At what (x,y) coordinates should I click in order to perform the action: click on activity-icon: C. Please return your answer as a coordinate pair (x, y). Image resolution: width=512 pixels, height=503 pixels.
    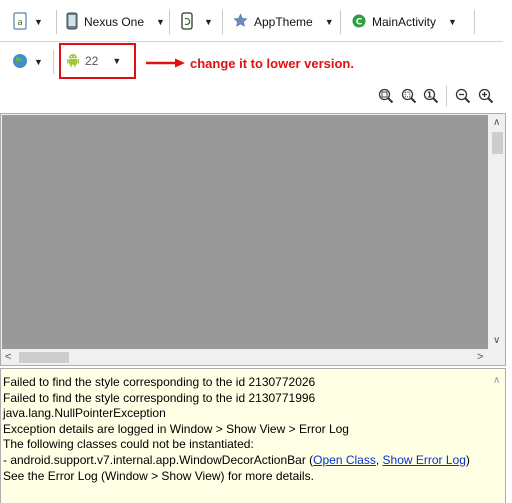
    Looking at the image, I should click on (359, 22).